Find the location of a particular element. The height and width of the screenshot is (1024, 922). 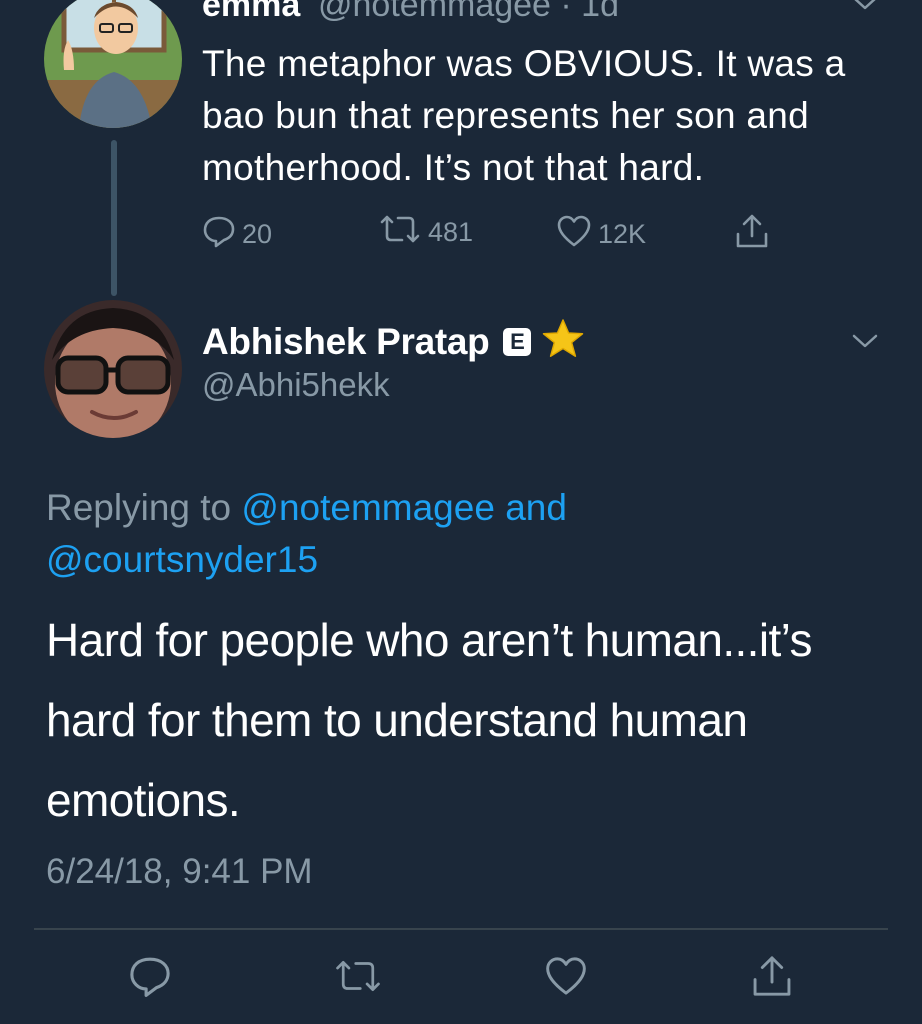

tweet-timestamp: 6/24/18, 9:41 PM is located at coordinates (179, 872).